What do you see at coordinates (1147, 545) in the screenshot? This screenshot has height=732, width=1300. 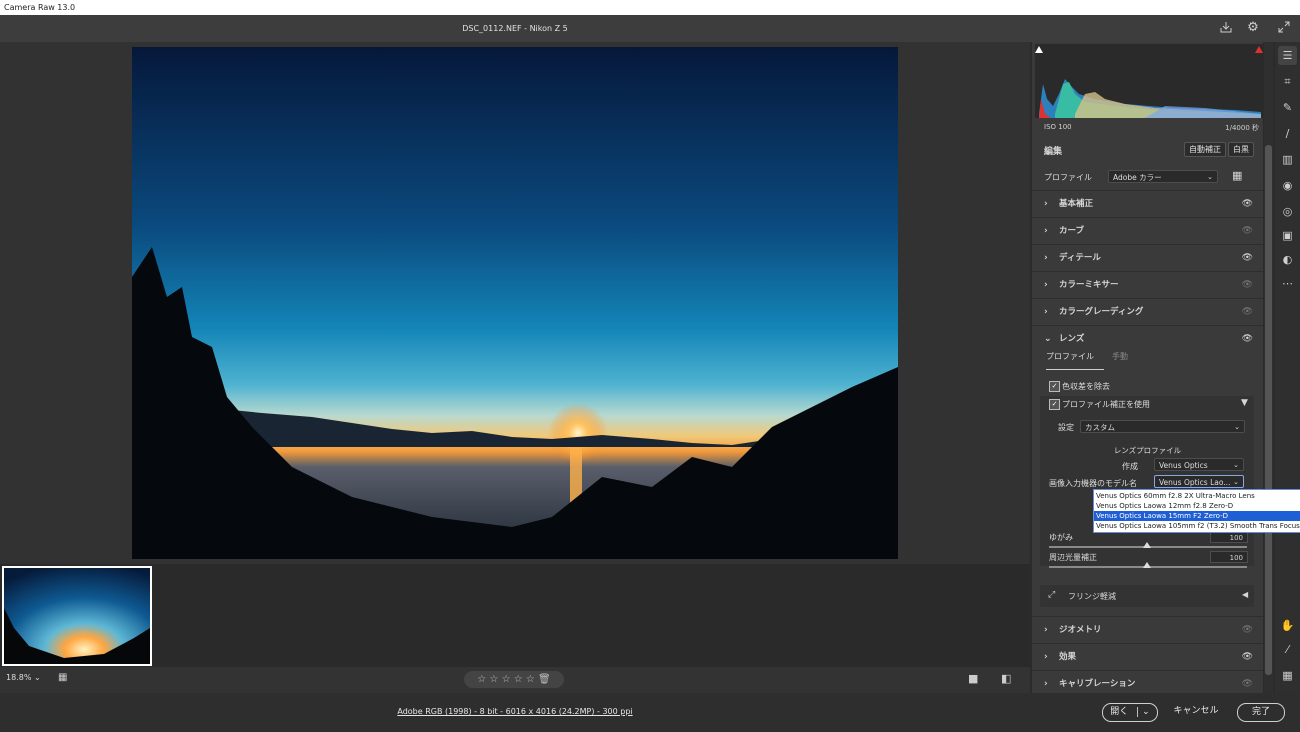 I see `distortion-slider-knob` at bounding box center [1147, 545].